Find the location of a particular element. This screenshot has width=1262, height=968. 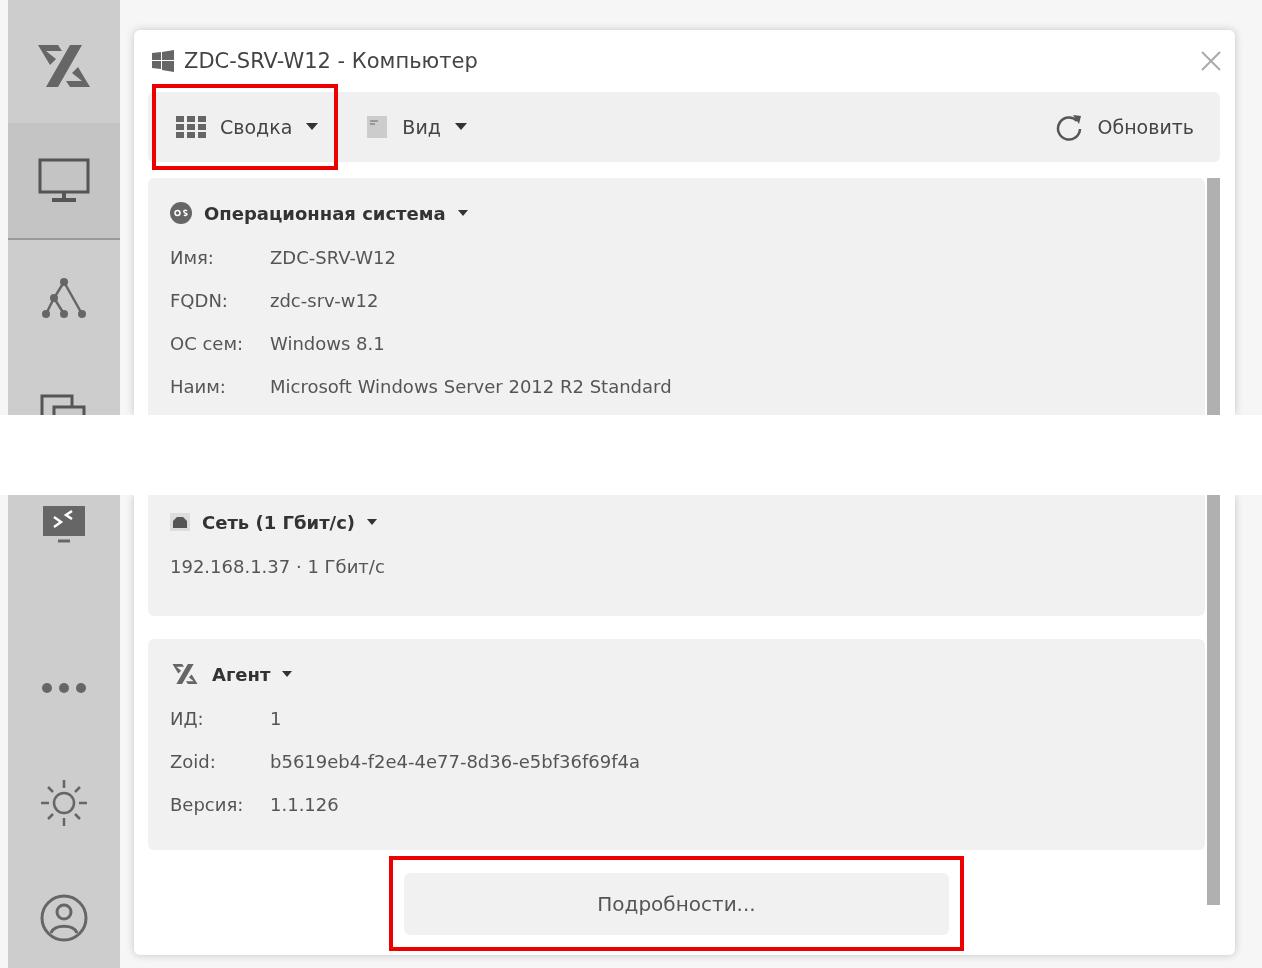

field-value: zdc-srv-w12 is located at coordinates (324, 300).